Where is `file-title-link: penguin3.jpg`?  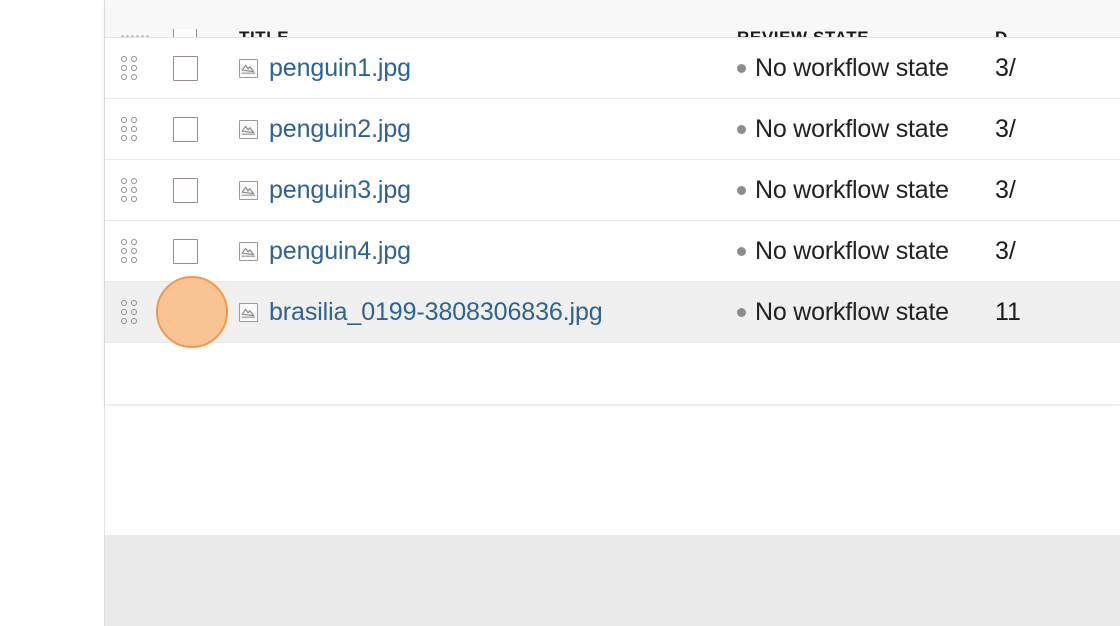
file-title-link: penguin3.jpg is located at coordinates (340, 190).